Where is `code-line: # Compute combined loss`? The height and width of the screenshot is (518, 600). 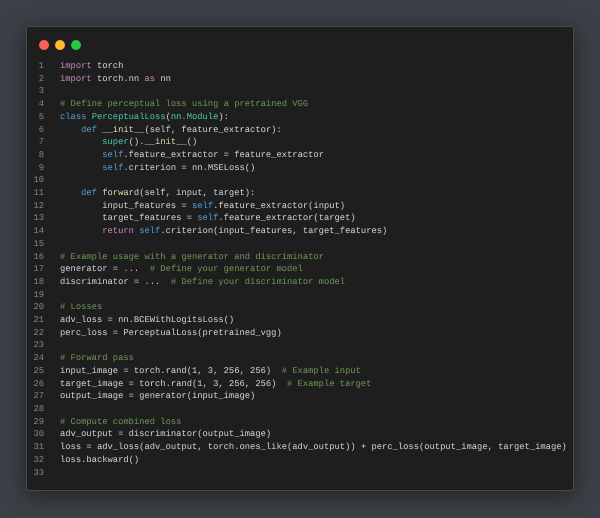
code-line: # Compute combined loss is located at coordinates (121, 422).